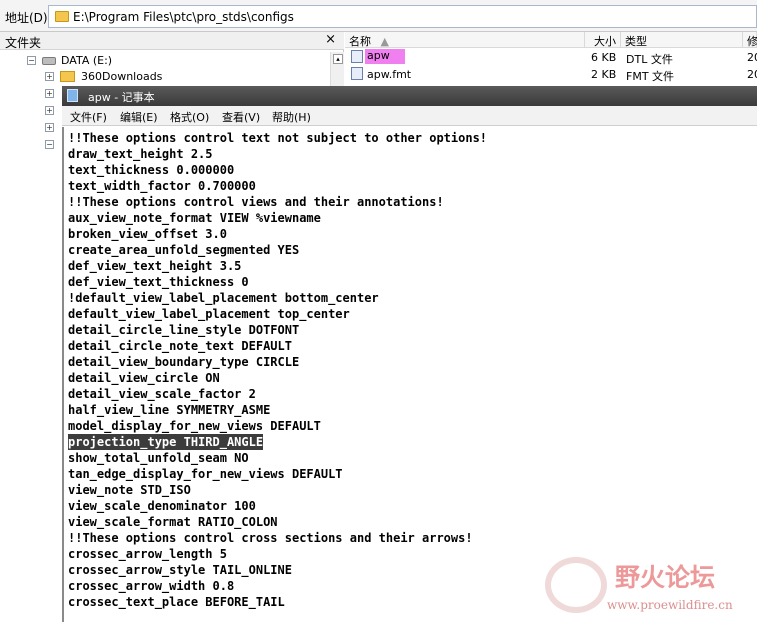  Describe the element at coordinates (384, 41) in the screenshot. I see `sort-up-icon: ▲` at that location.